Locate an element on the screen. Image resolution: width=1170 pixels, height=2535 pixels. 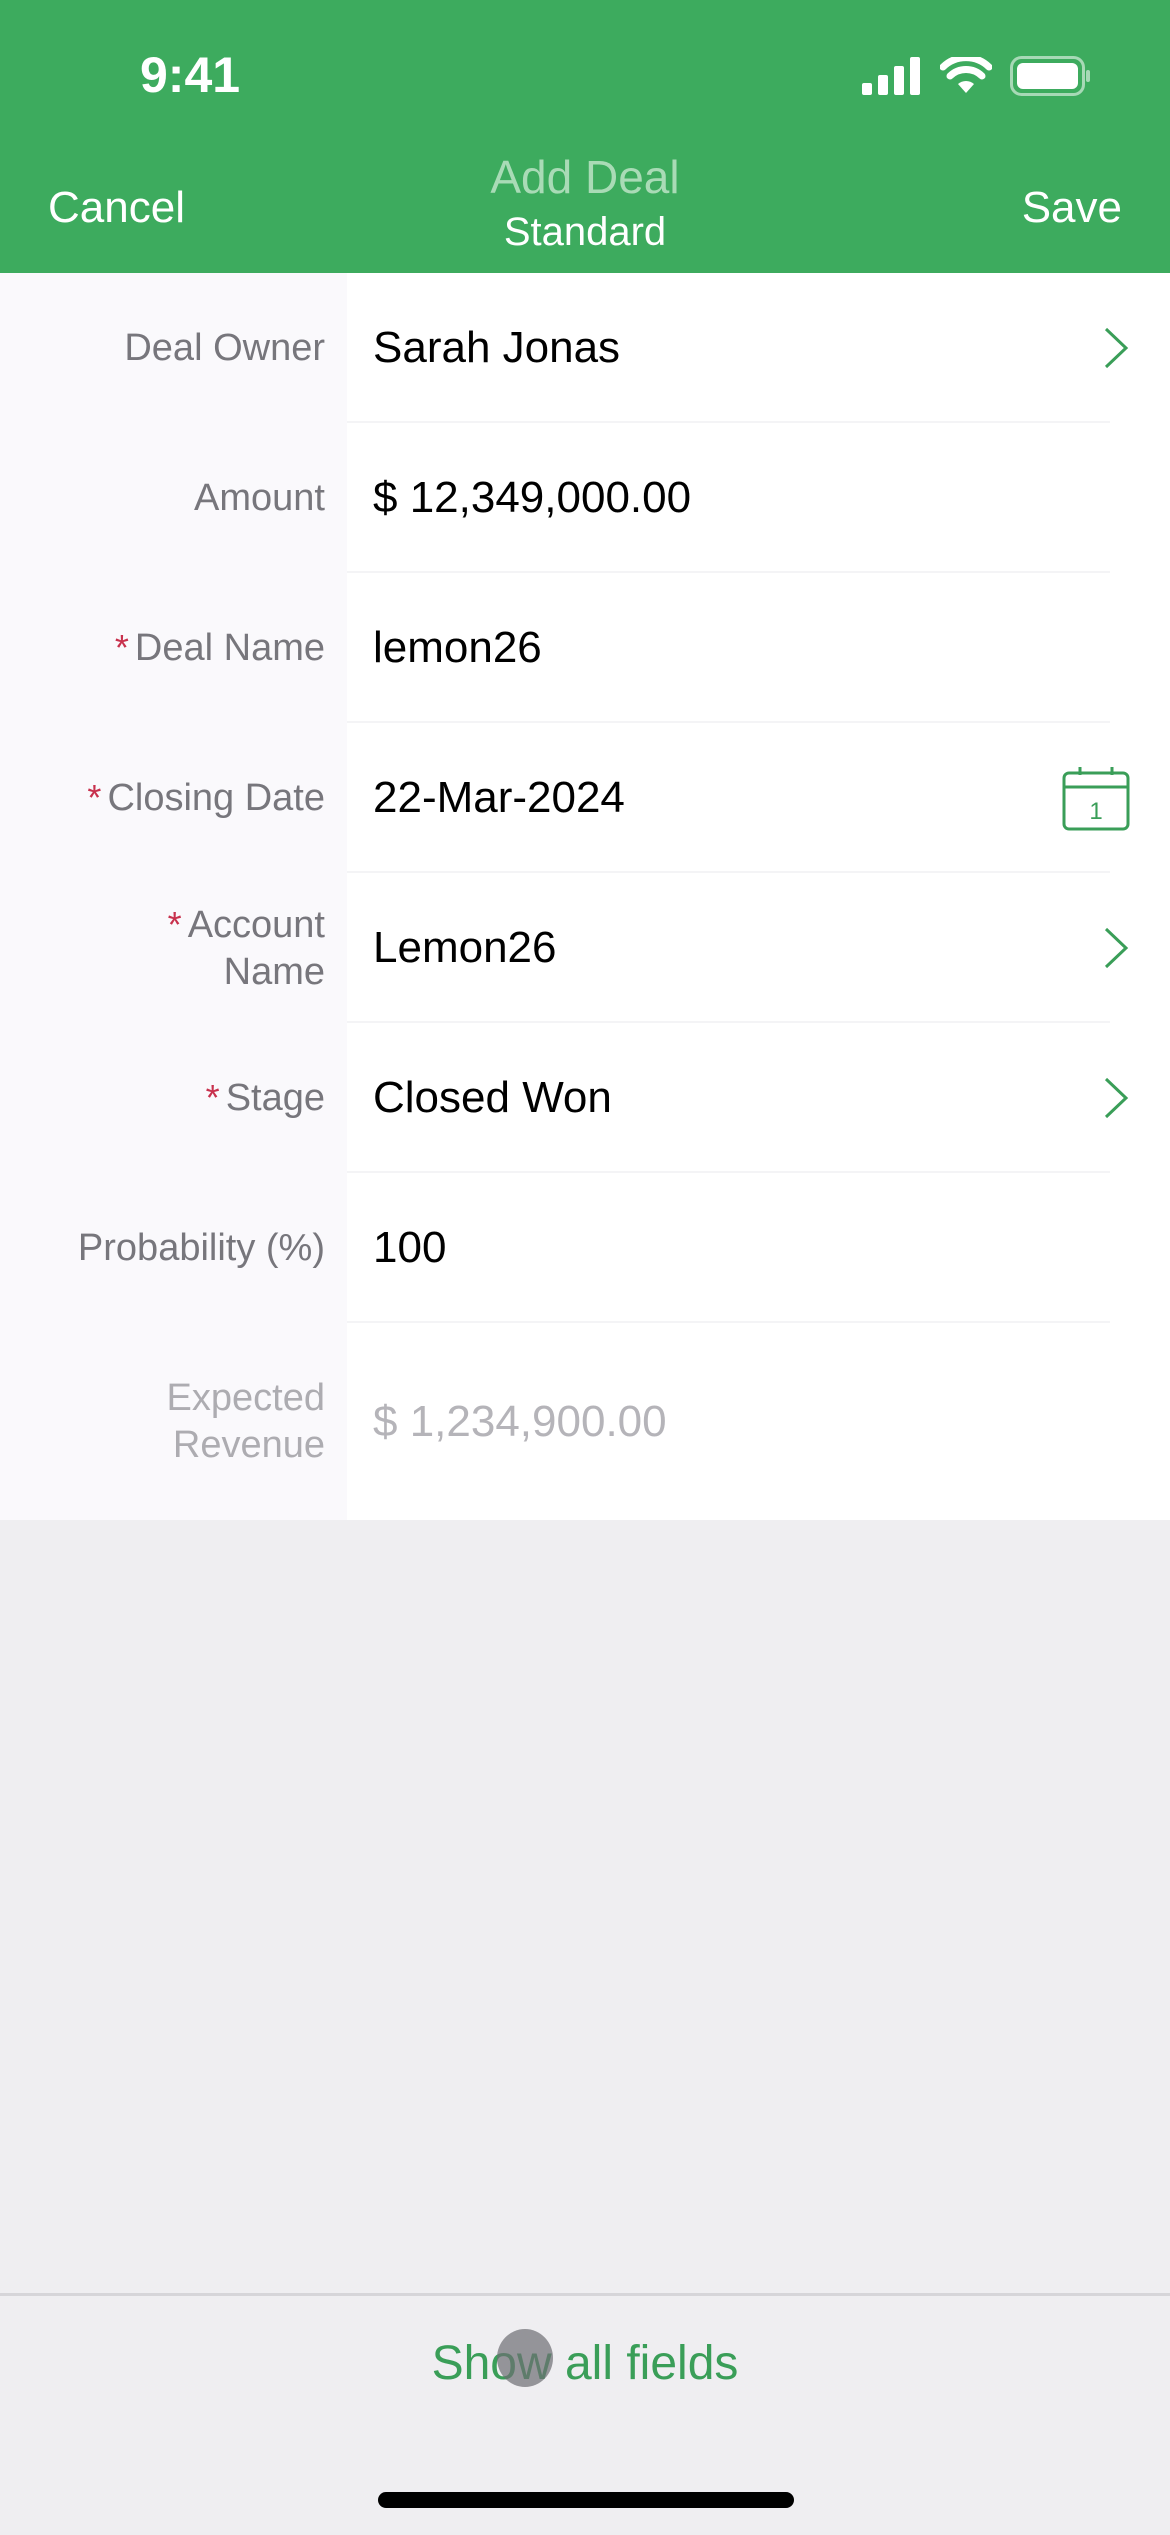
field-stage: * Stage Closed Won is located at coordinates (585, 1098).